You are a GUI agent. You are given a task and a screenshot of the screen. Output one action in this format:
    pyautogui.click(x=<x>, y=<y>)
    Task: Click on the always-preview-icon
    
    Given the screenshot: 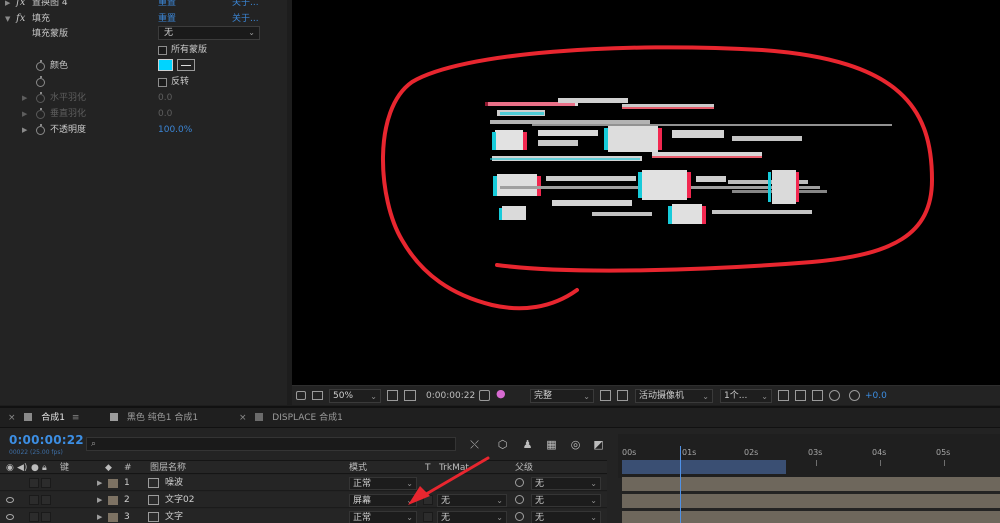 What is the action you would take?
    pyautogui.click(x=301, y=395)
    